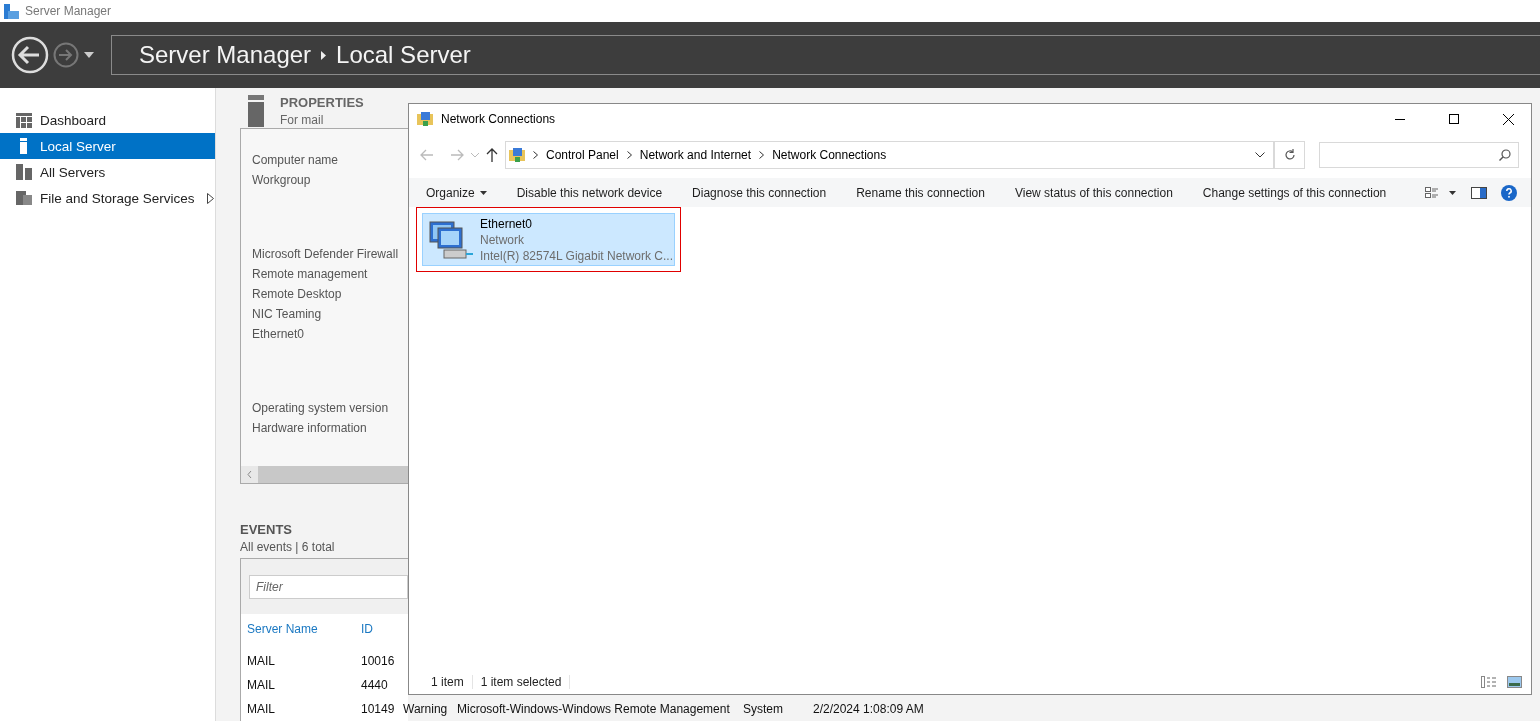 This screenshot has height=721, width=1540. What do you see at coordinates (295, 160) in the screenshot?
I see `property-label: Computer name` at bounding box center [295, 160].